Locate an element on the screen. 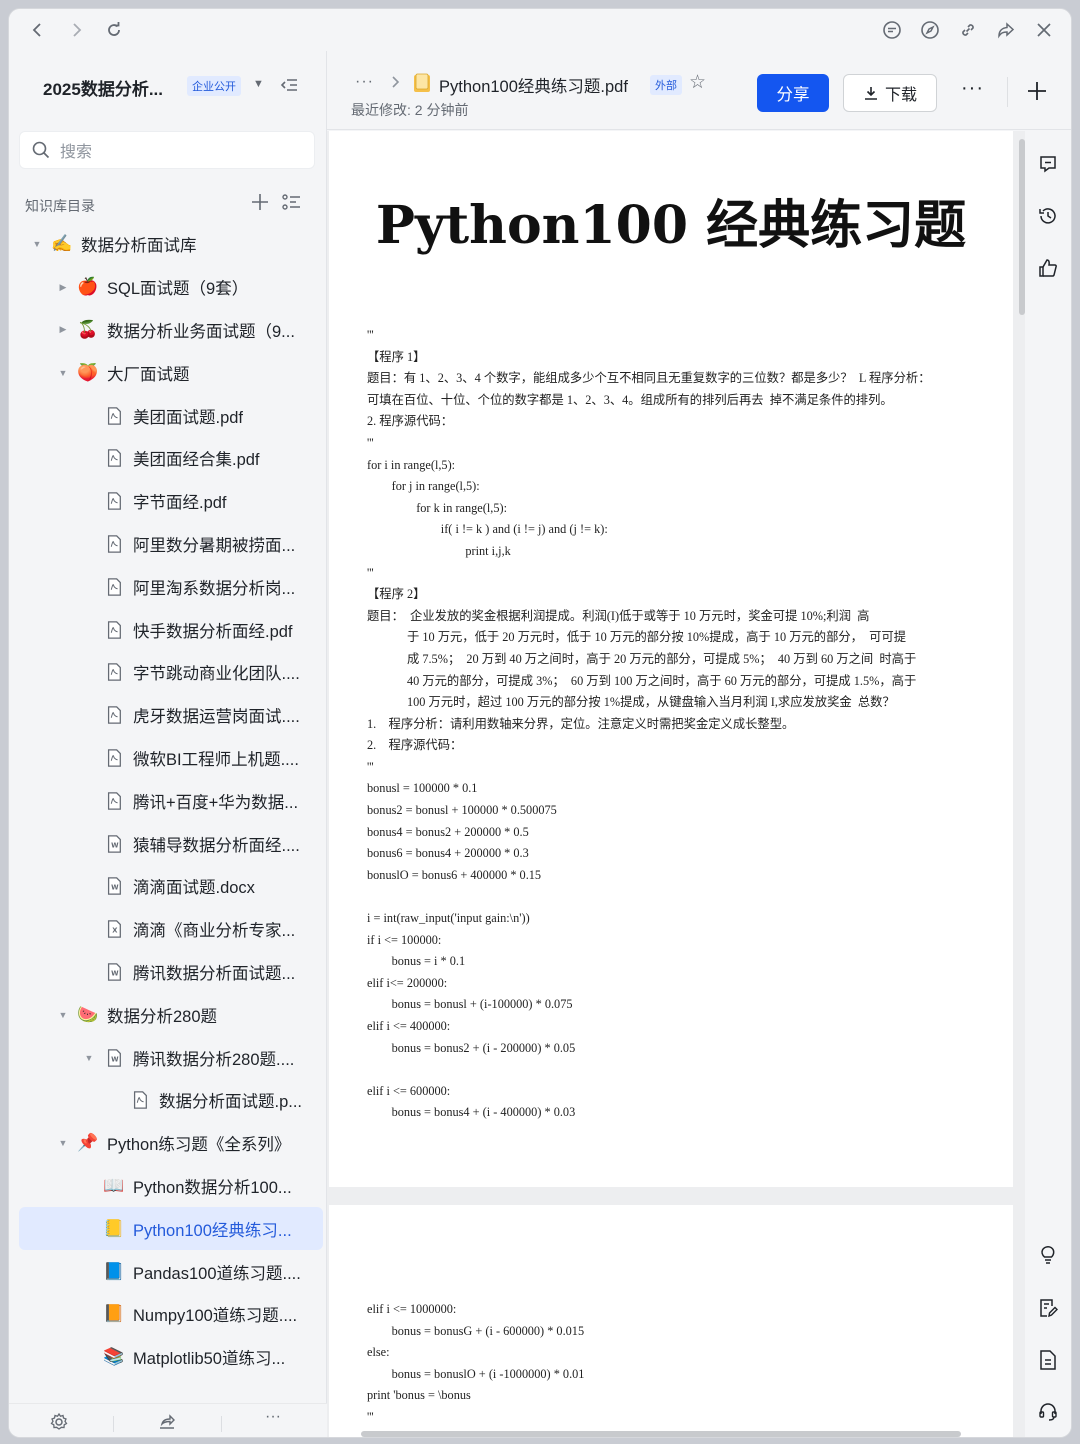 The width and height of the screenshot is (1080, 1444). back-icon is located at coordinates (38, 30).